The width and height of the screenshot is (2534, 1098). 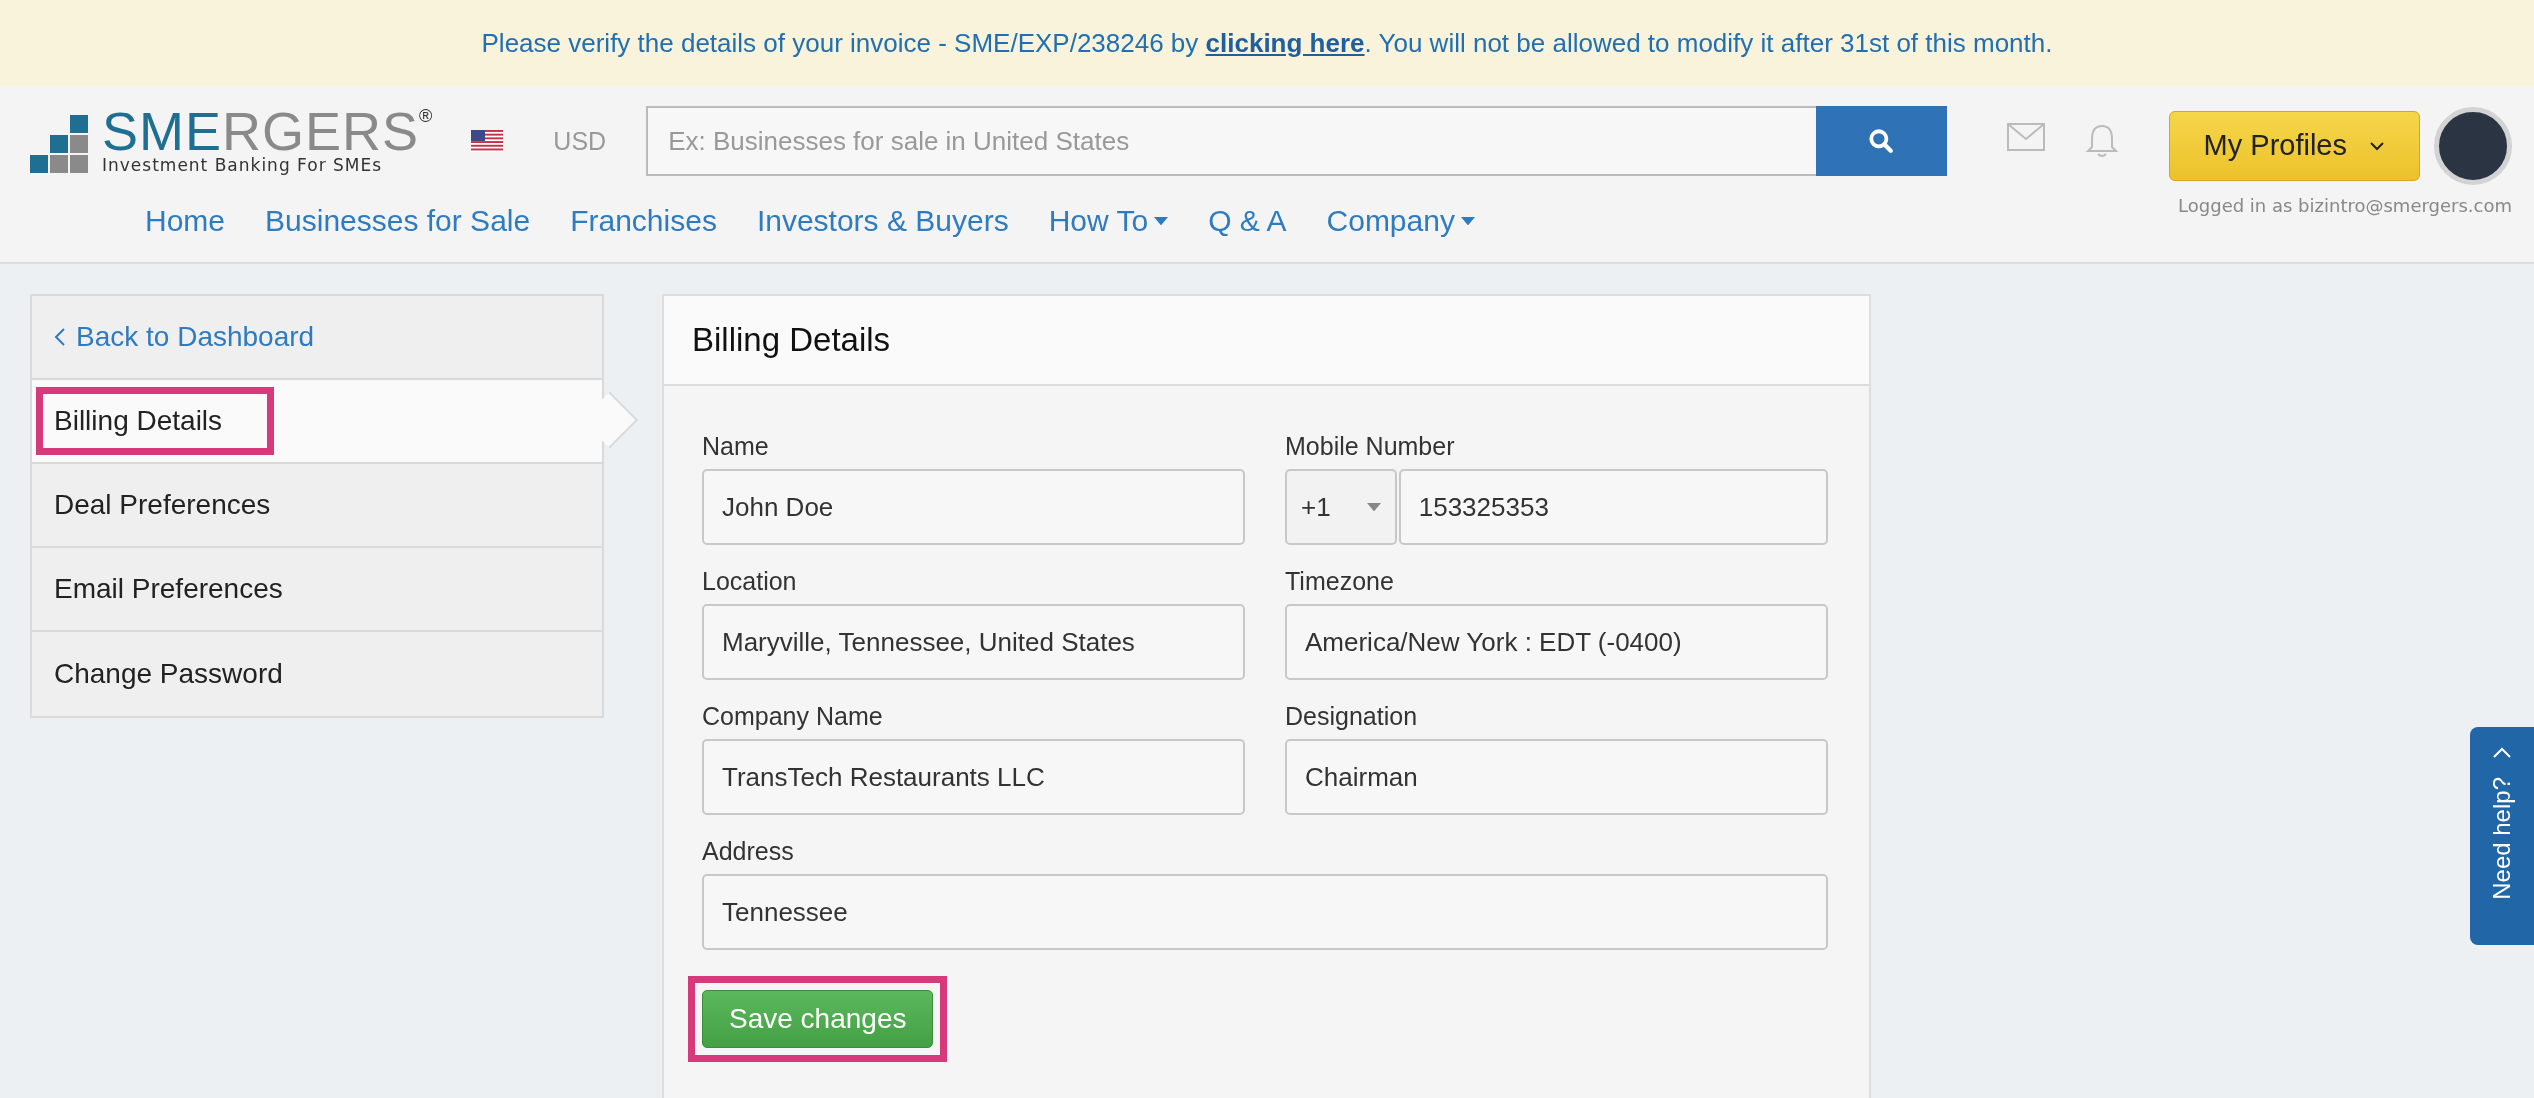 What do you see at coordinates (1341, 507) in the screenshot?
I see `country-code-select: +1` at bounding box center [1341, 507].